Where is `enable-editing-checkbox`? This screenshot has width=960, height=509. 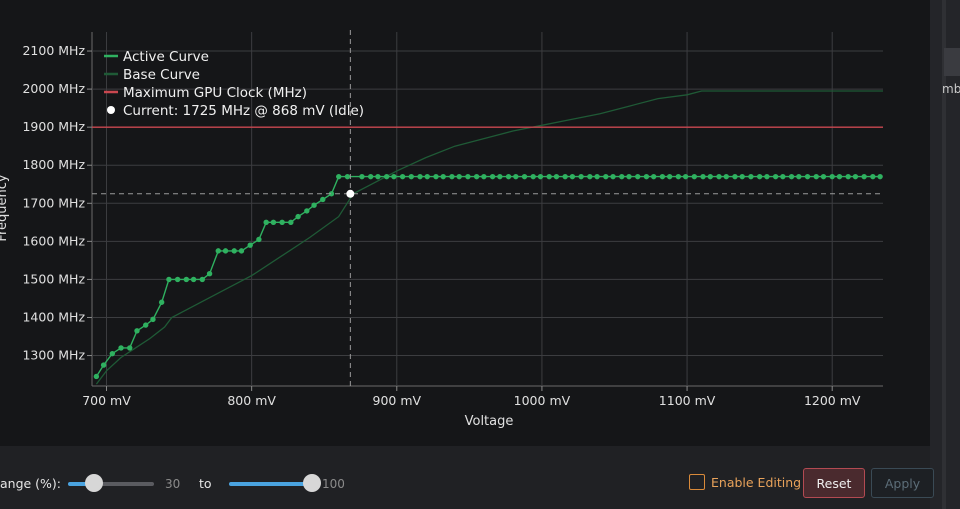 enable-editing-checkbox is located at coordinates (697, 482).